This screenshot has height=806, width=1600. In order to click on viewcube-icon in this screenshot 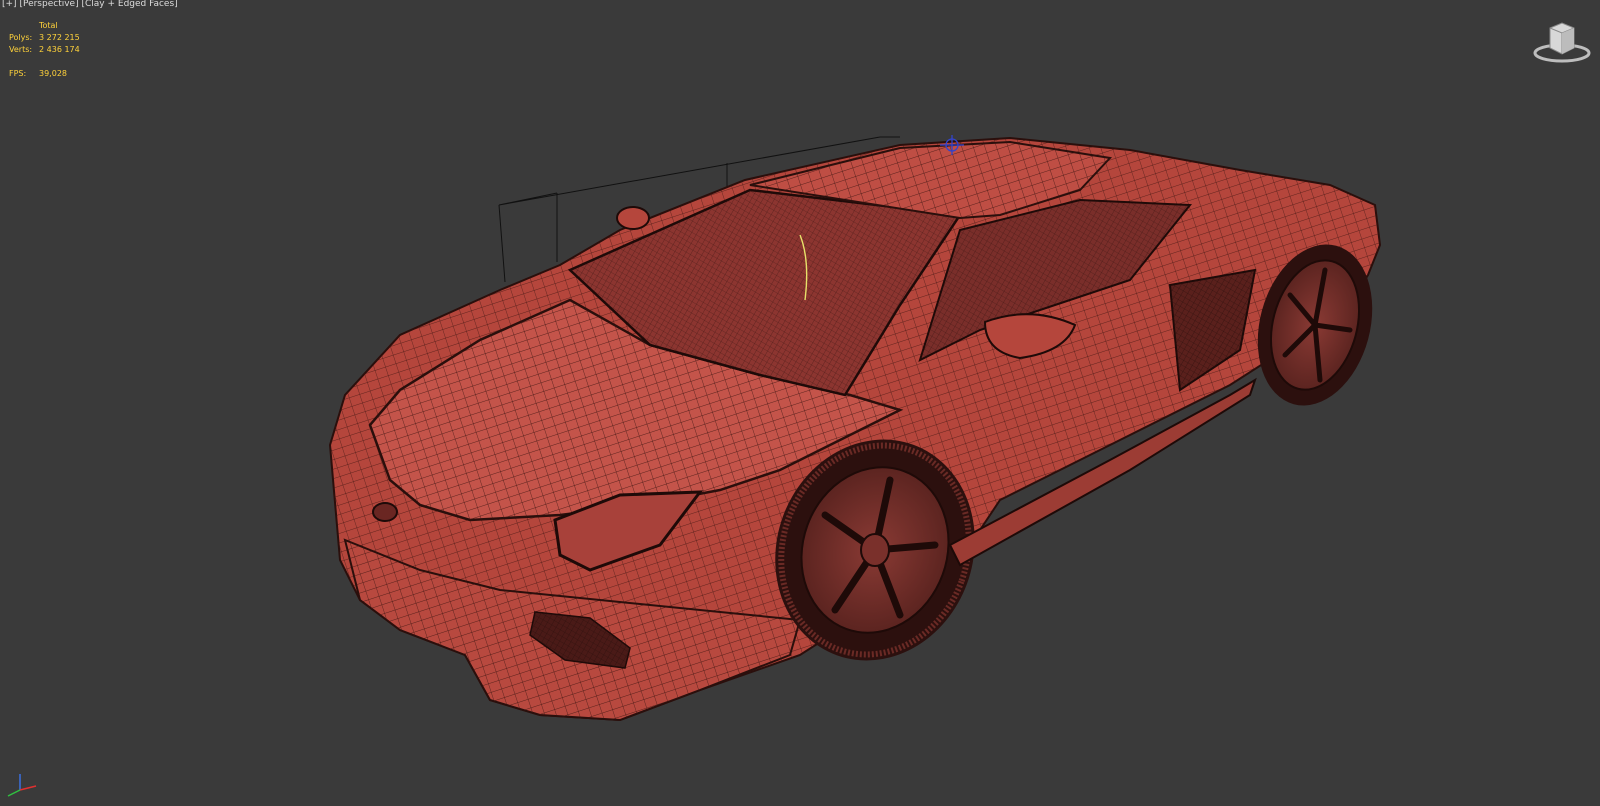, I will do `click(1562, 42)`.